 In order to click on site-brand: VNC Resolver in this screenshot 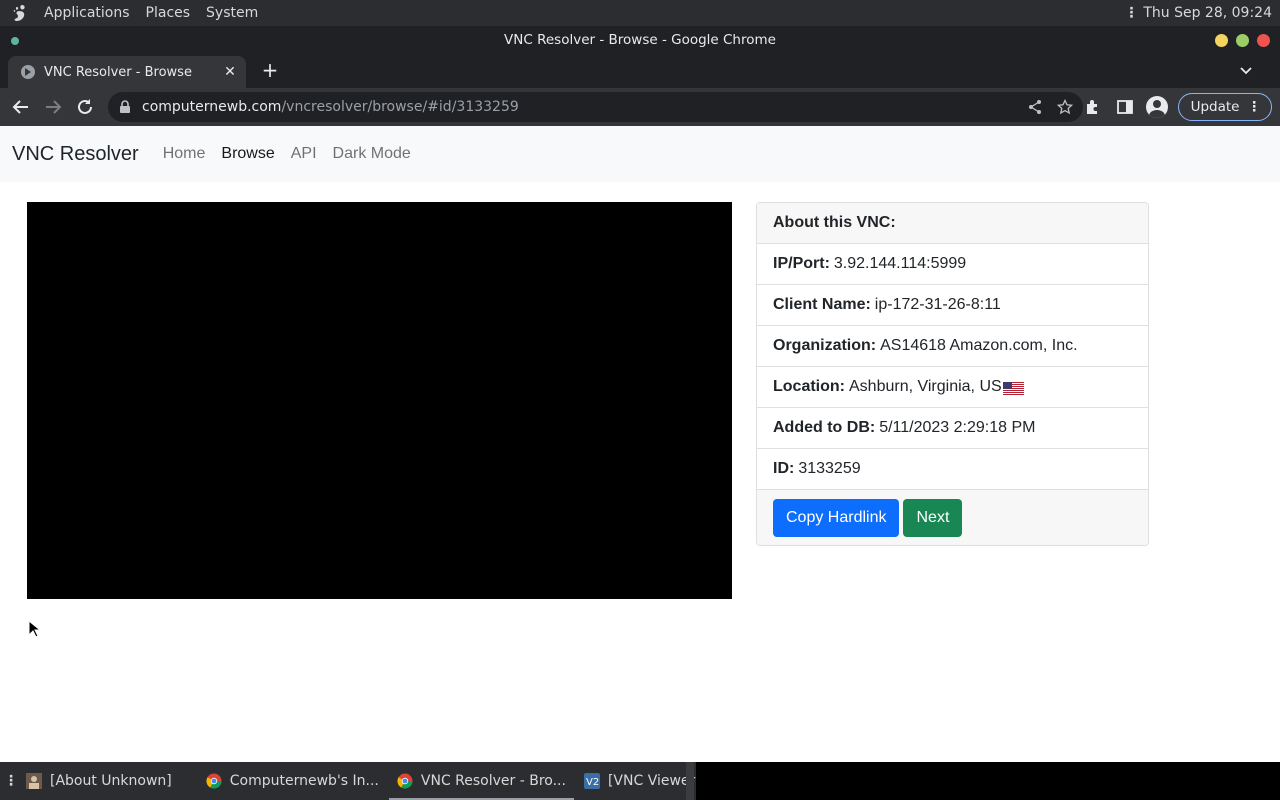, I will do `click(75, 154)`.